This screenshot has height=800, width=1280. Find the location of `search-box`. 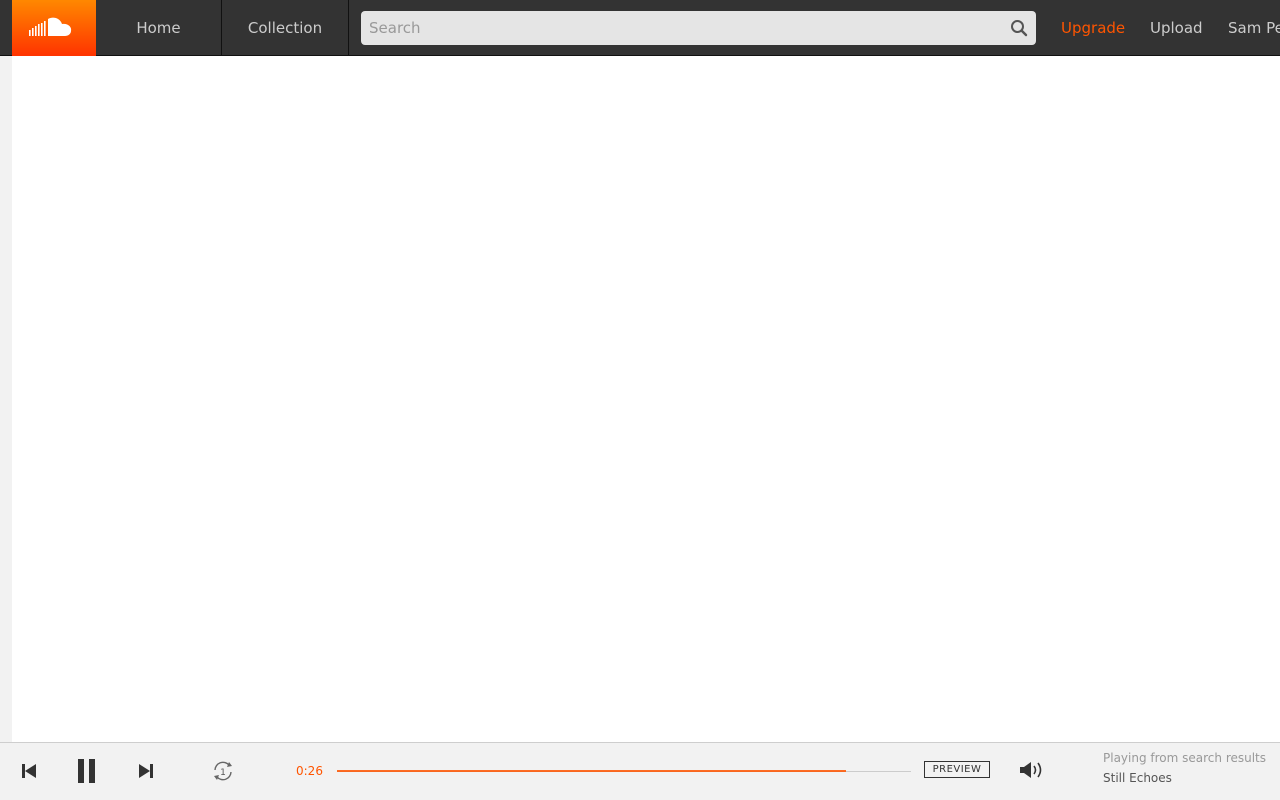

search-box is located at coordinates (698, 28).